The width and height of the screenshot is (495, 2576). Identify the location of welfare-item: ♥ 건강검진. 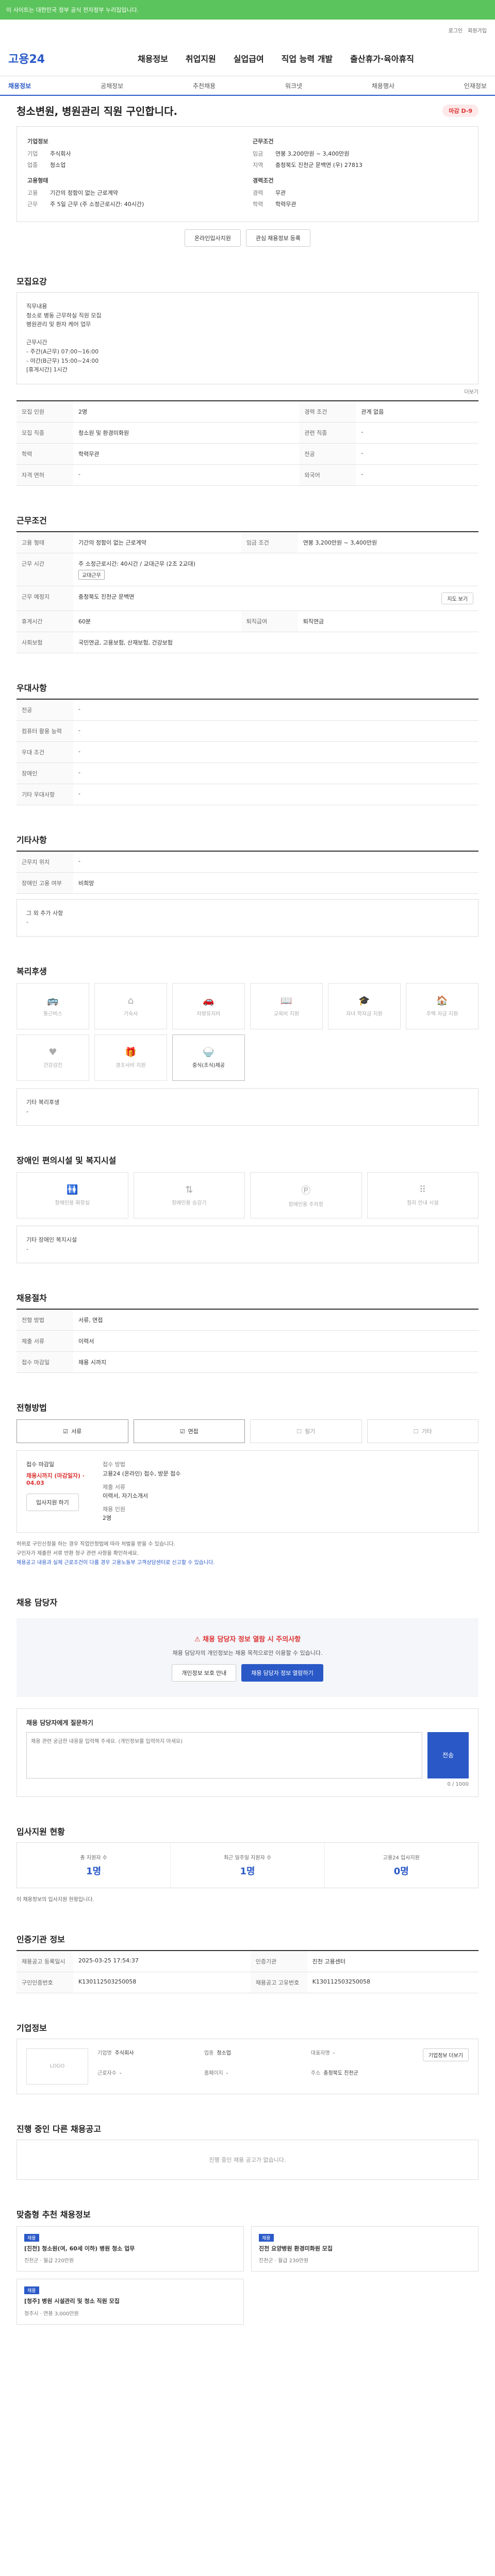
(53, 1057).